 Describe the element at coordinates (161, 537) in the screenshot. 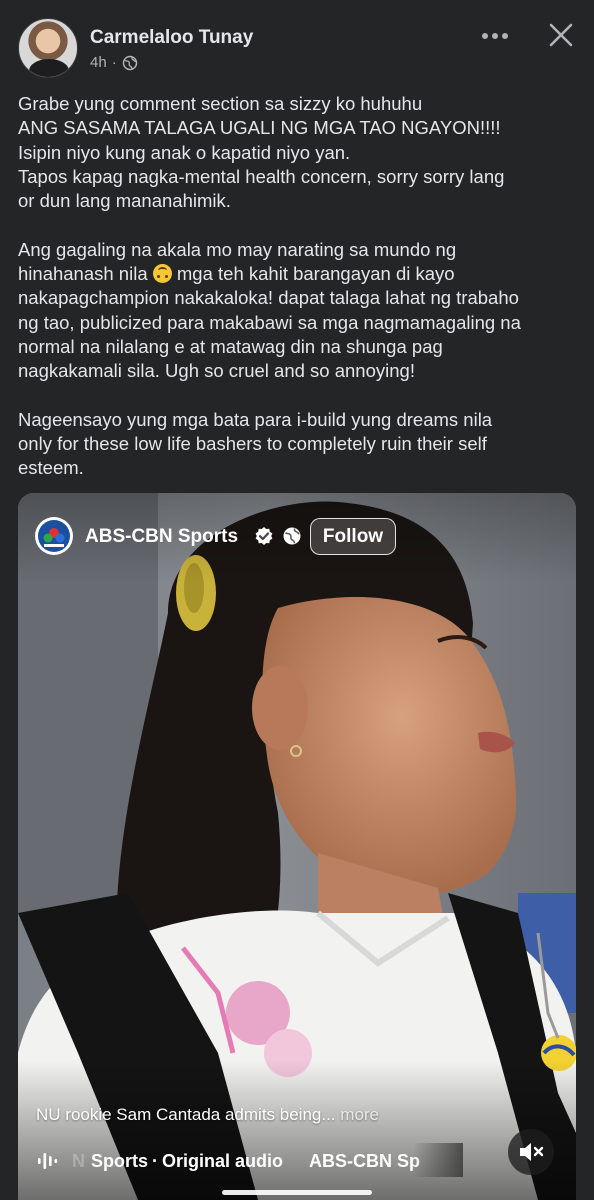

I see `video-page-name: ABS-CBN Sports` at that location.